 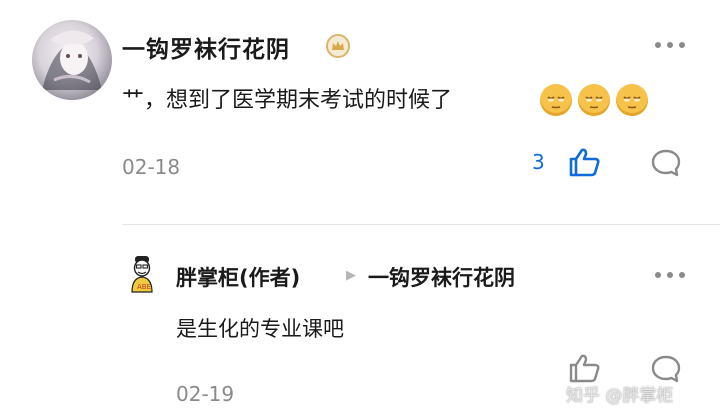 What do you see at coordinates (151, 167) in the screenshot?
I see `comment-date: 02-18` at bounding box center [151, 167].